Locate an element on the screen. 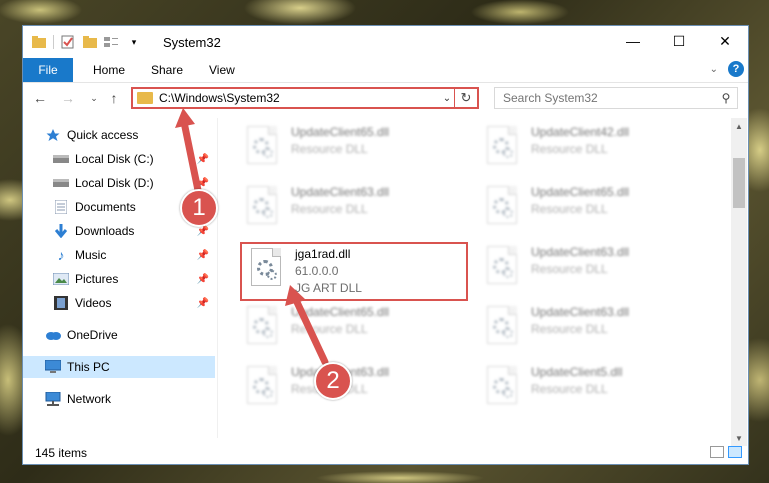 The image size is (769, 483). window-controls: — ☐ ✕ is located at coordinates (679, 41).